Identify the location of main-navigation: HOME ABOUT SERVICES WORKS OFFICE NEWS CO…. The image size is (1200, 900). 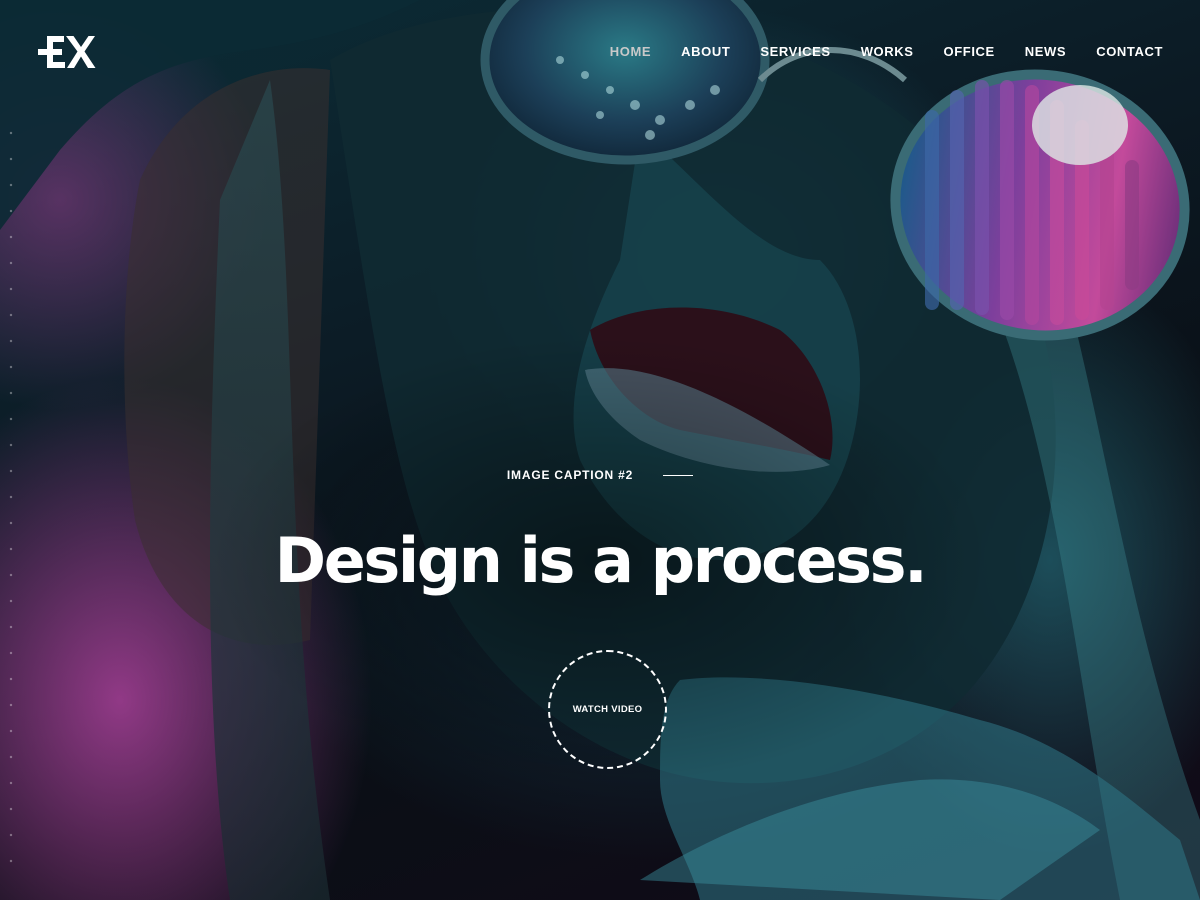
(886, 52).